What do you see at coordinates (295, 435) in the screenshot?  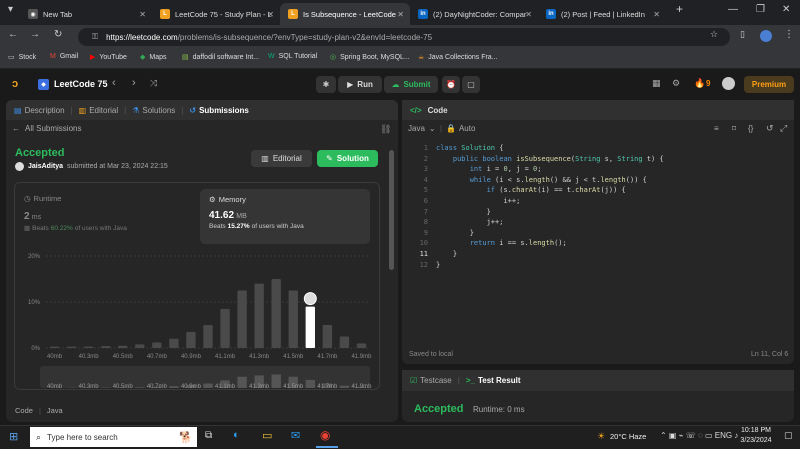 I see `mail-icon: ✉` at bounding box center [295, 435].